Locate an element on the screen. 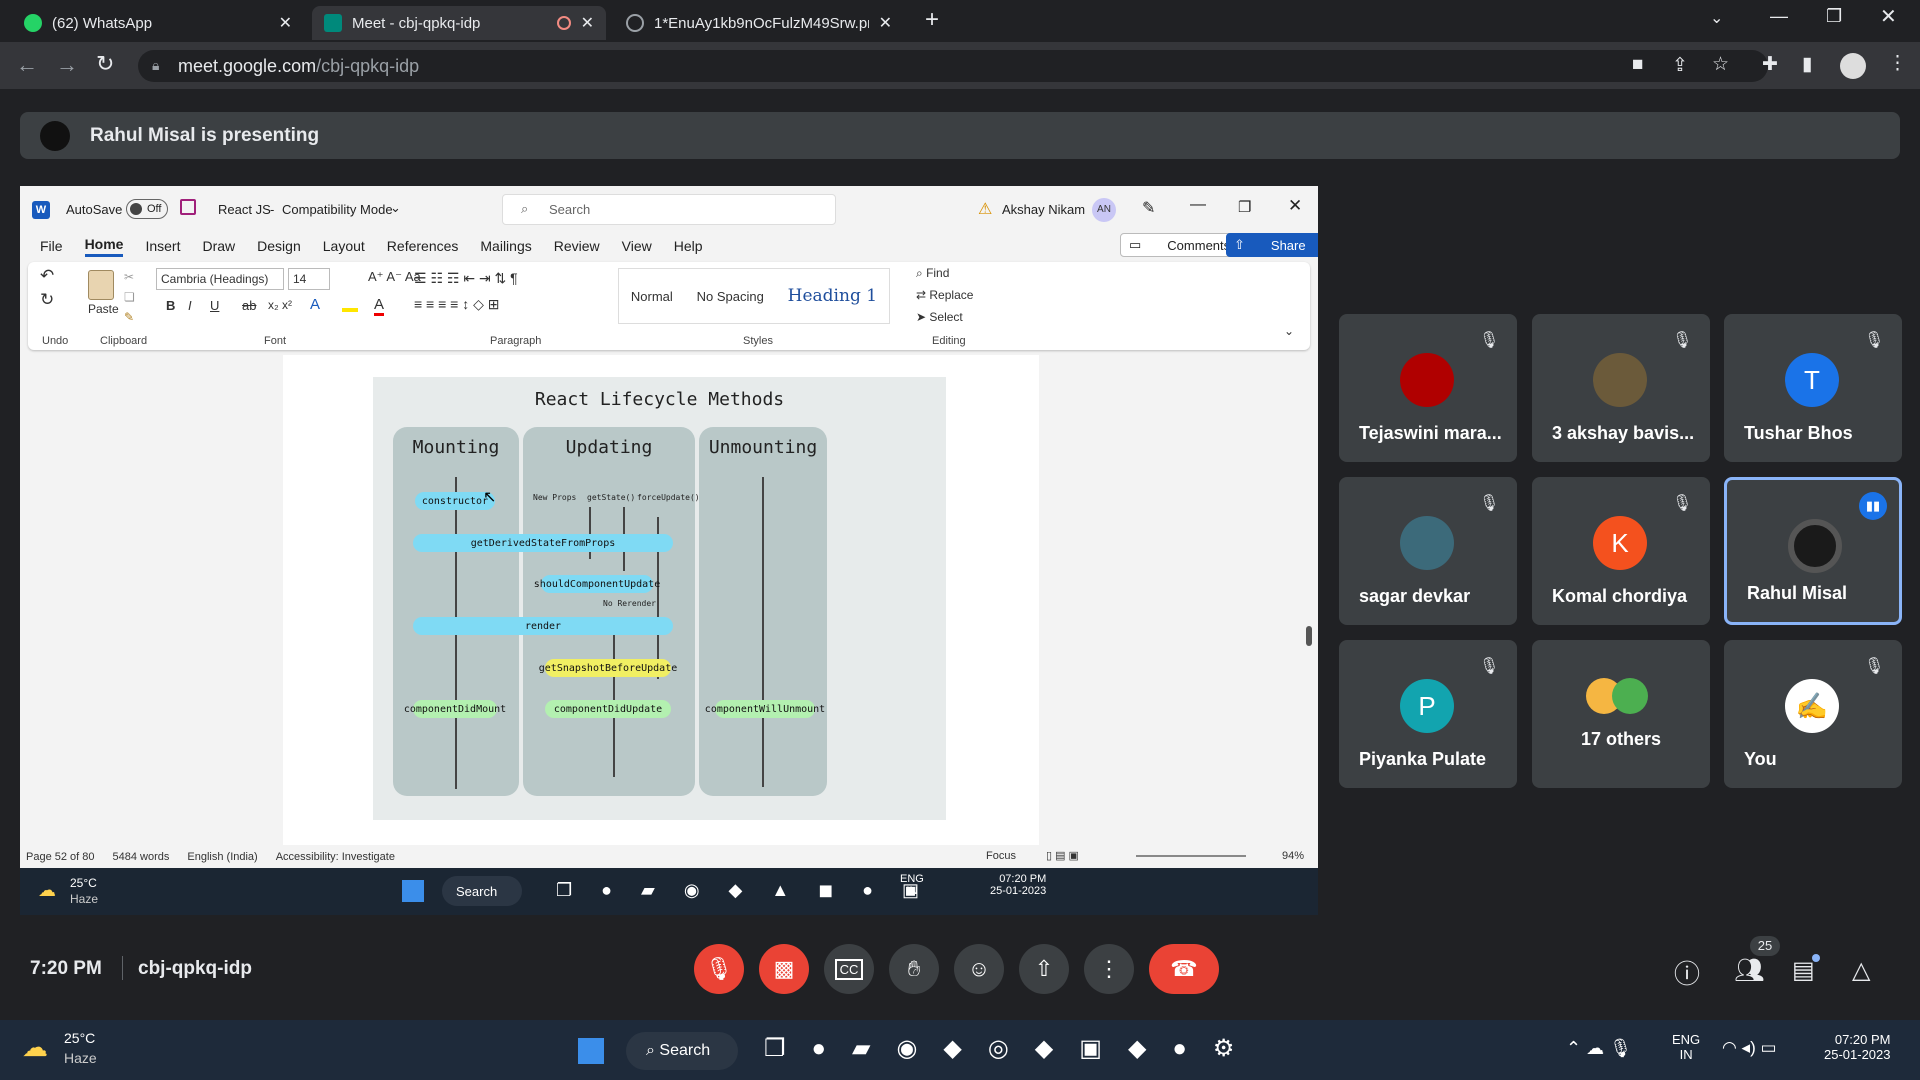 The image size is (1920, 1080). participant-tile: 🎙︎ sagar devkar is located at coordinates (1428, 551).